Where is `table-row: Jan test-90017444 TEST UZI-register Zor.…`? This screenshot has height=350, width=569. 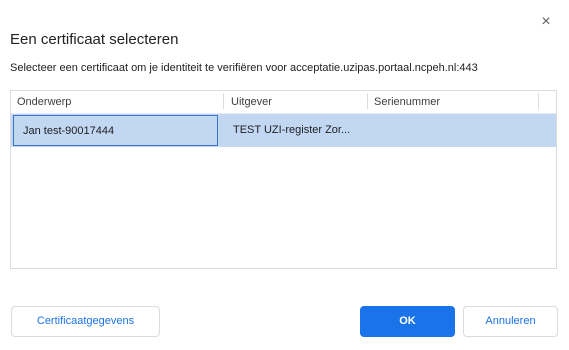 table-row: Jan test-90017444 TEST UZI-register Zor.… is located at coordinates (283, 130).